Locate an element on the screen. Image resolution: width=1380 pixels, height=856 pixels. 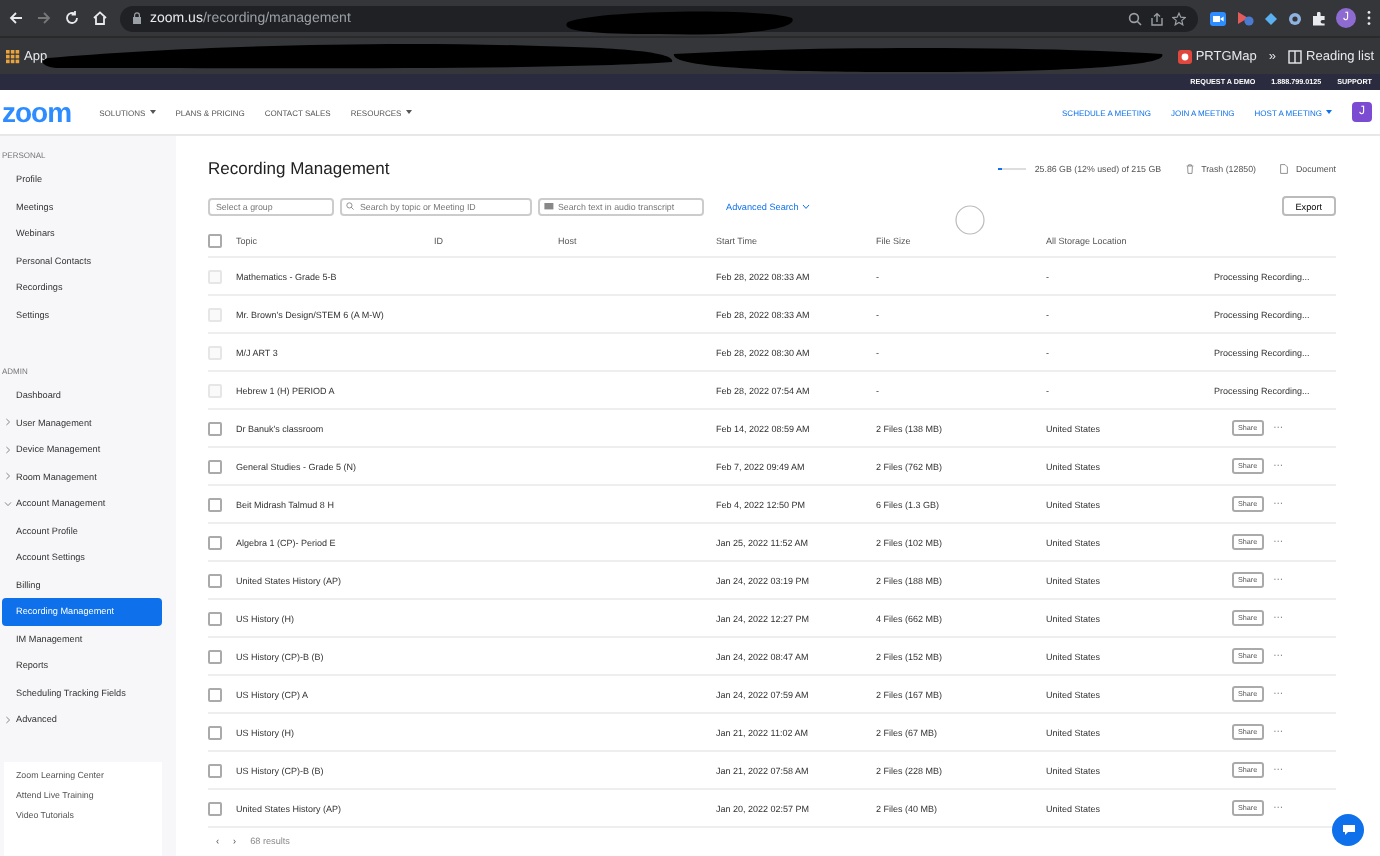
home-icon is located at coordinates (100, 18).